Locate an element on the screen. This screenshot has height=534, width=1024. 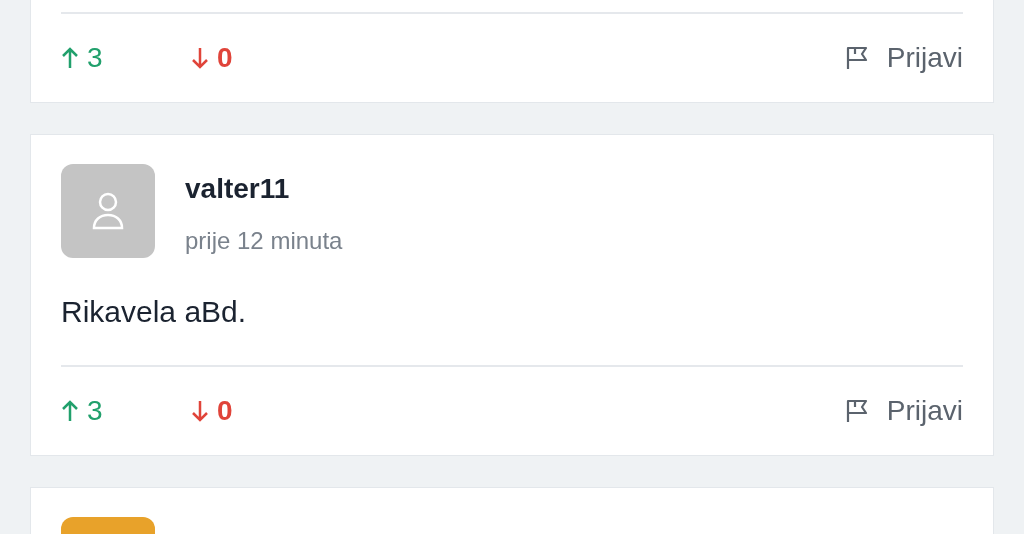
timestamp: prije 12 minuta is located at coordinates (264, 241).